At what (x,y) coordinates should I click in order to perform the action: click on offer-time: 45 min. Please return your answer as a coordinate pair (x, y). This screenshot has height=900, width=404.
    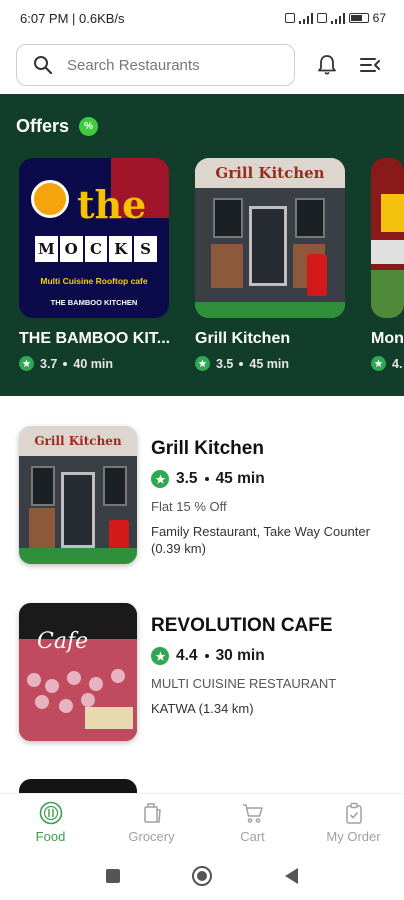
    Looking at the image, I should click on (269, 363).